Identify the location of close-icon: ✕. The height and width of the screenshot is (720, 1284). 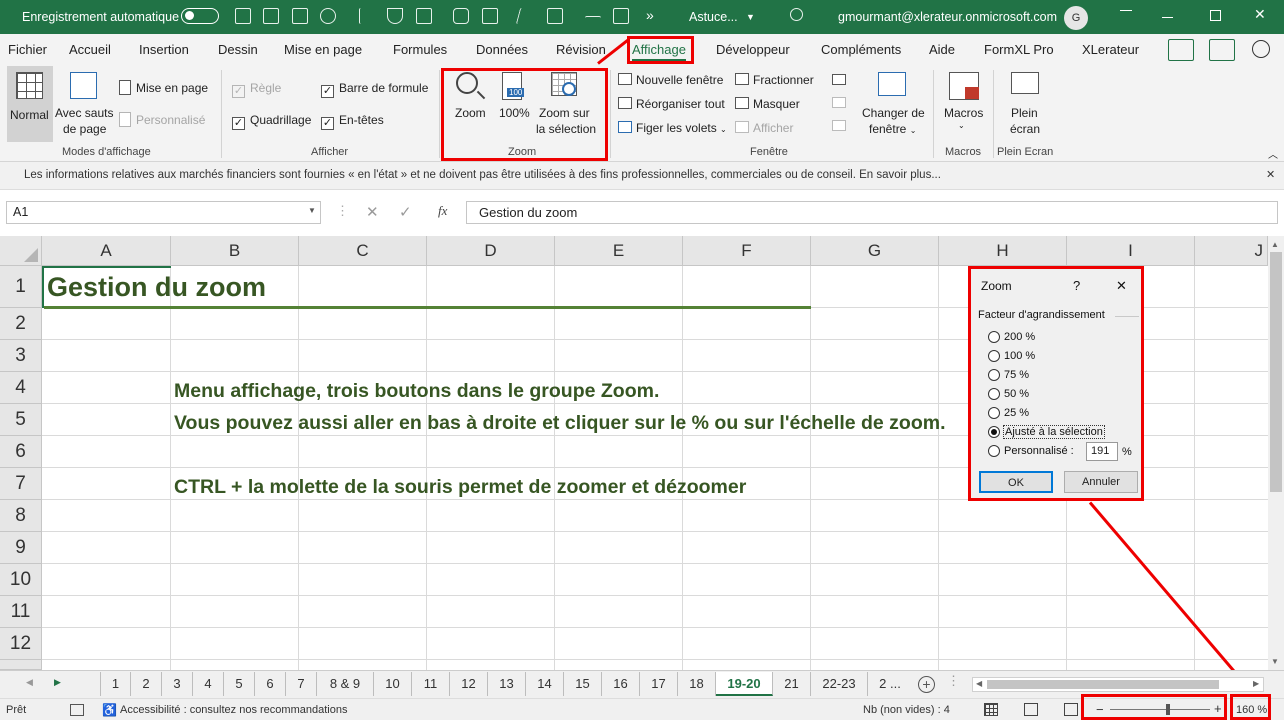
(1260, 14).